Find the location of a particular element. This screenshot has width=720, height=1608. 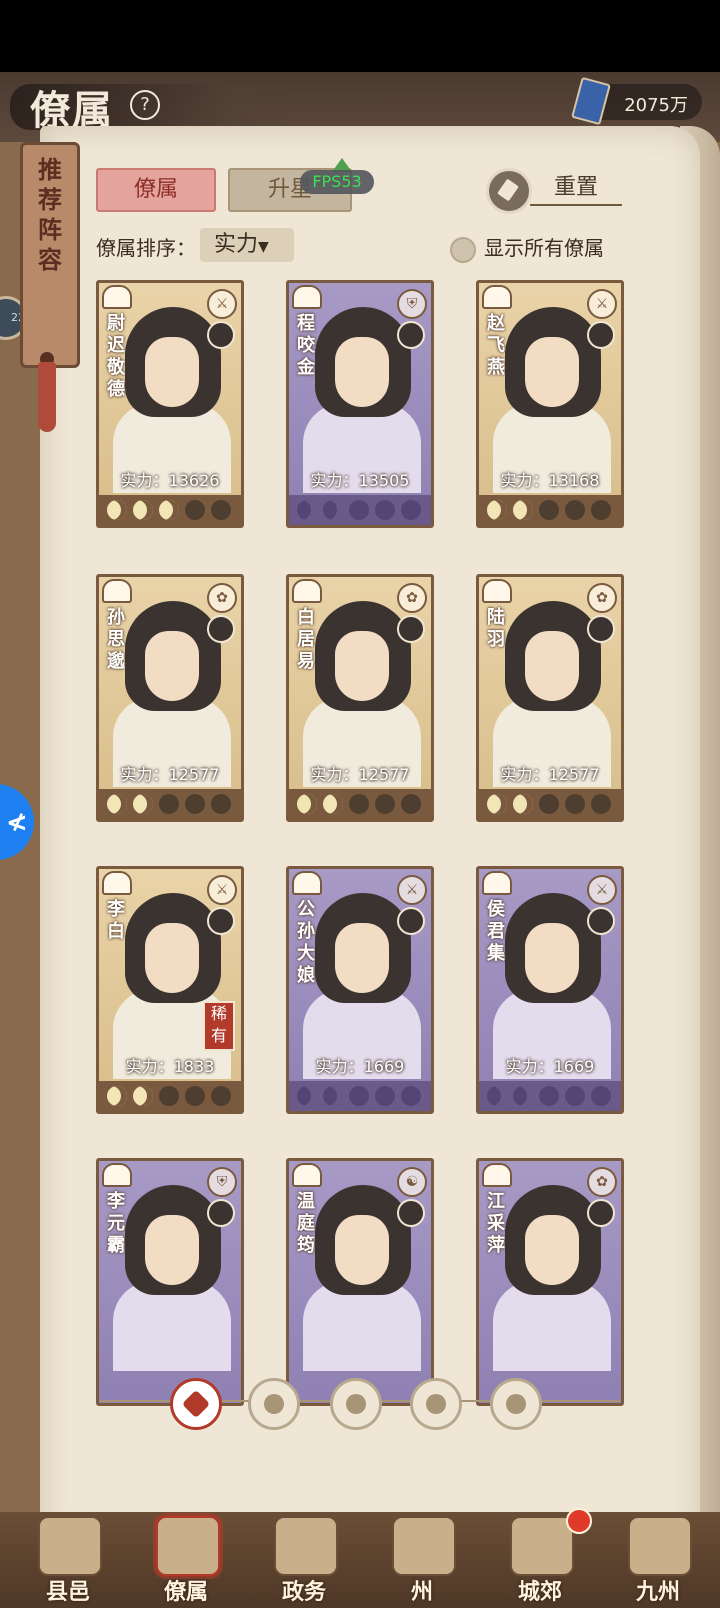

role-icon: ⛨ is located at coordinates (222, 1182).